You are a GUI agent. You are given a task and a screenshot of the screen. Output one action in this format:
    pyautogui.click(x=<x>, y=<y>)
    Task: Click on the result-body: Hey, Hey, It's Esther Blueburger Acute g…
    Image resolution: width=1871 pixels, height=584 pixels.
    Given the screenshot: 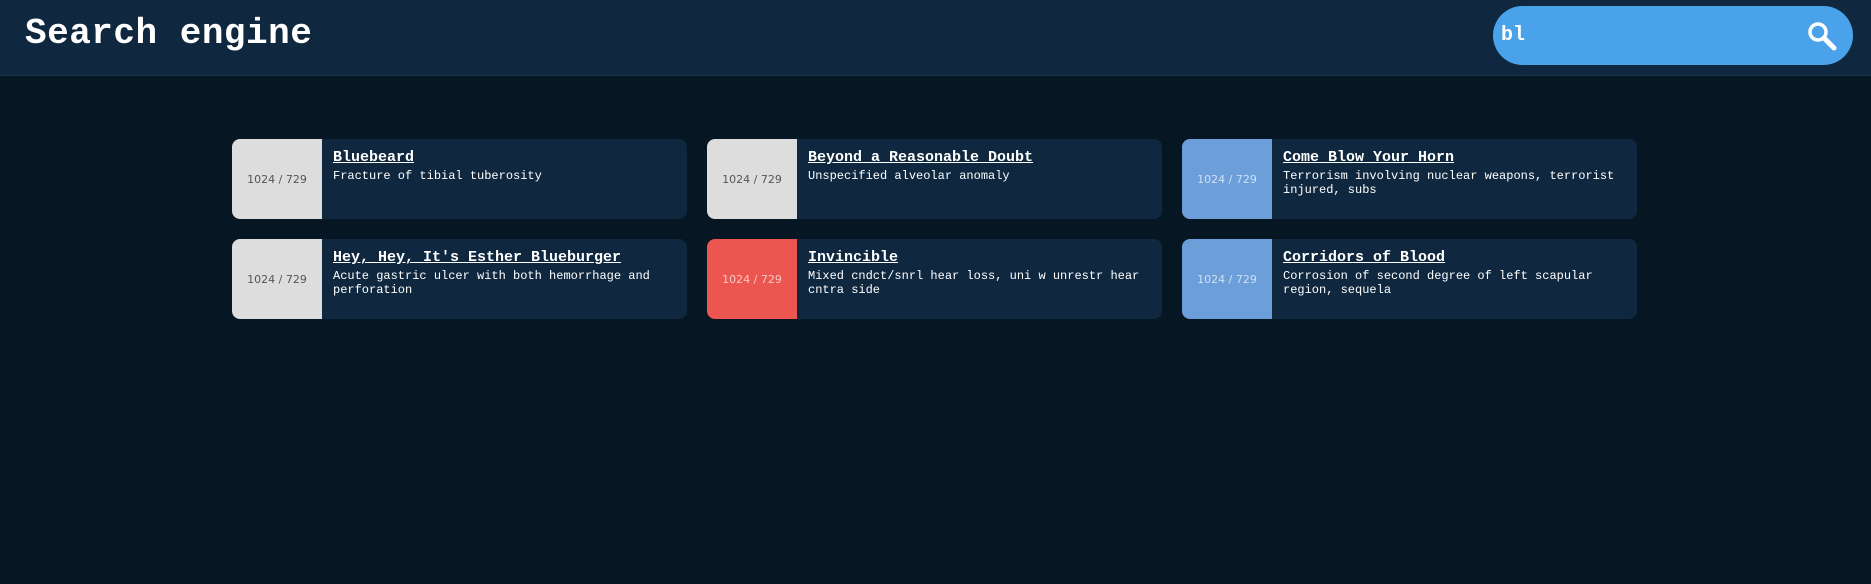 What is the action you would take?
    pyautogui.click(x=504, y=279)
    